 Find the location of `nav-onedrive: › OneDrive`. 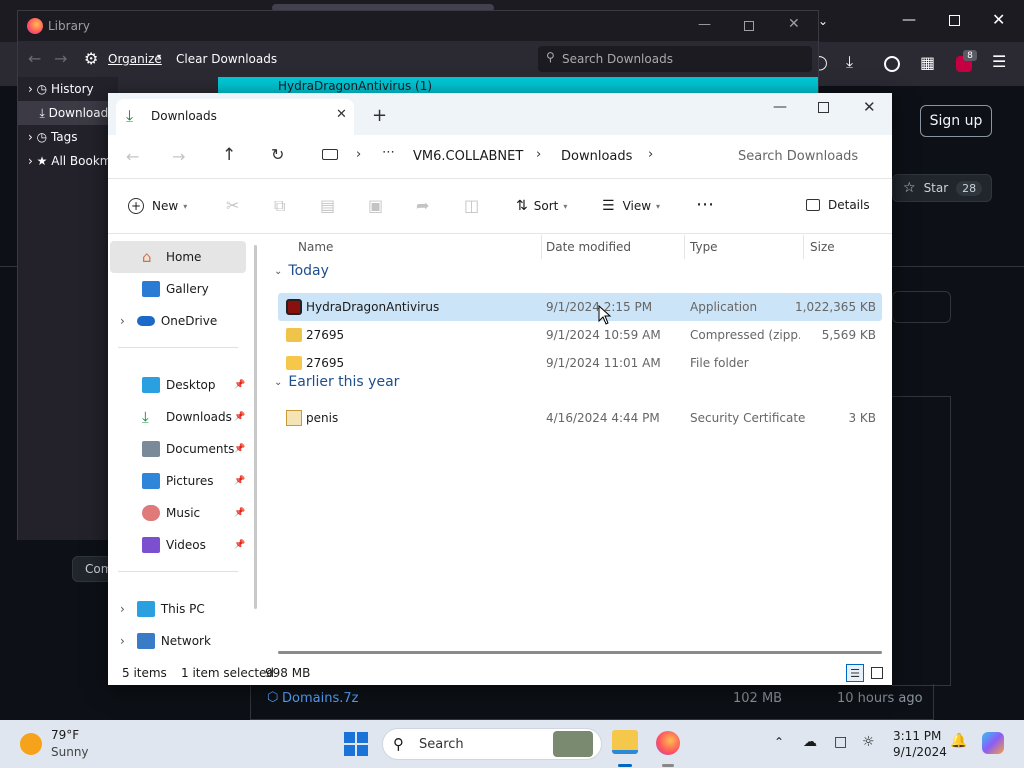

nav-onedrive: › OneDrive is located at coordinates (163, 321).